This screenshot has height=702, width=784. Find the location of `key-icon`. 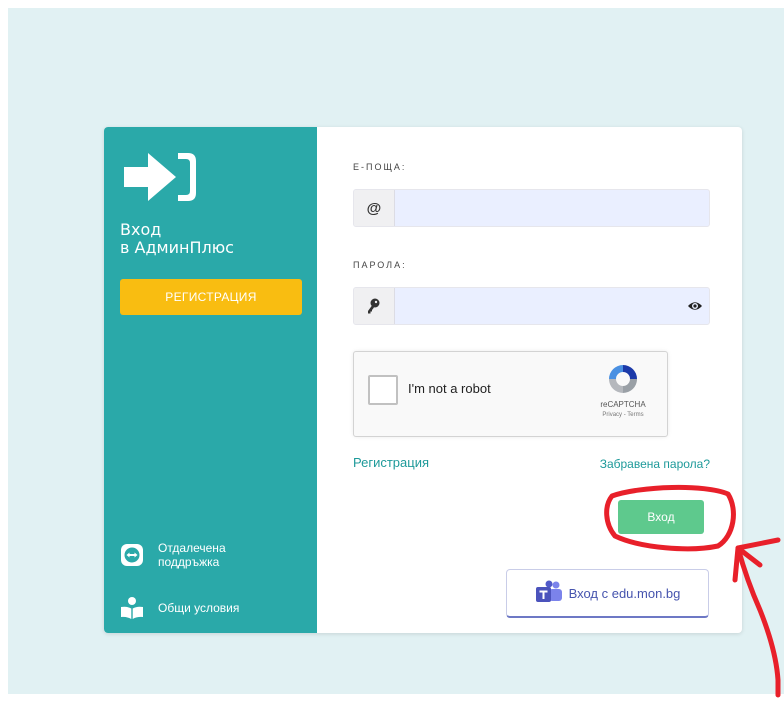

key-icon is located at coordinates (374, 306).